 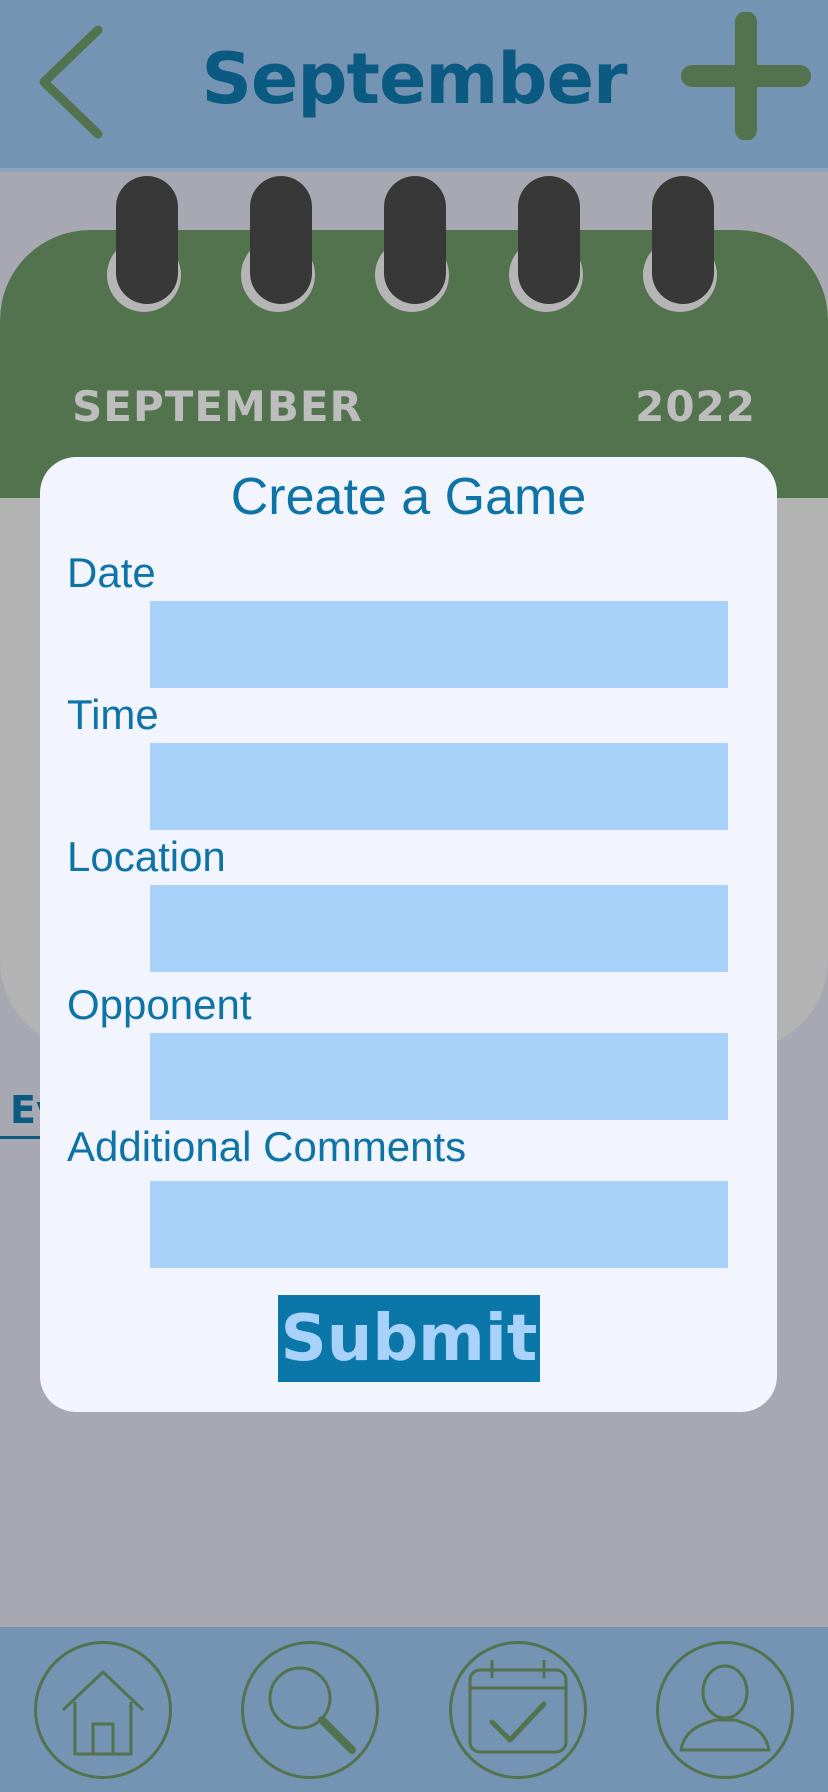 What do you see at coordinates (414, 1709) in the screenshot?
I see `bottom-nav` at bounding box center [414, 1709].